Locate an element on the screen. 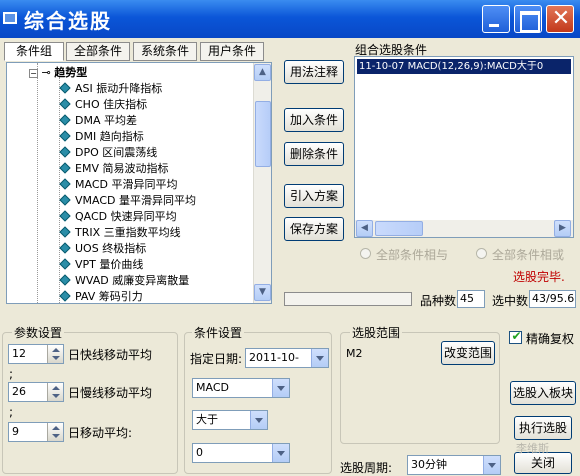 The width and height of the screenshot is (580, 476). tree-item: MACD 平滑异同平均 is located at coordinates (118, 185).